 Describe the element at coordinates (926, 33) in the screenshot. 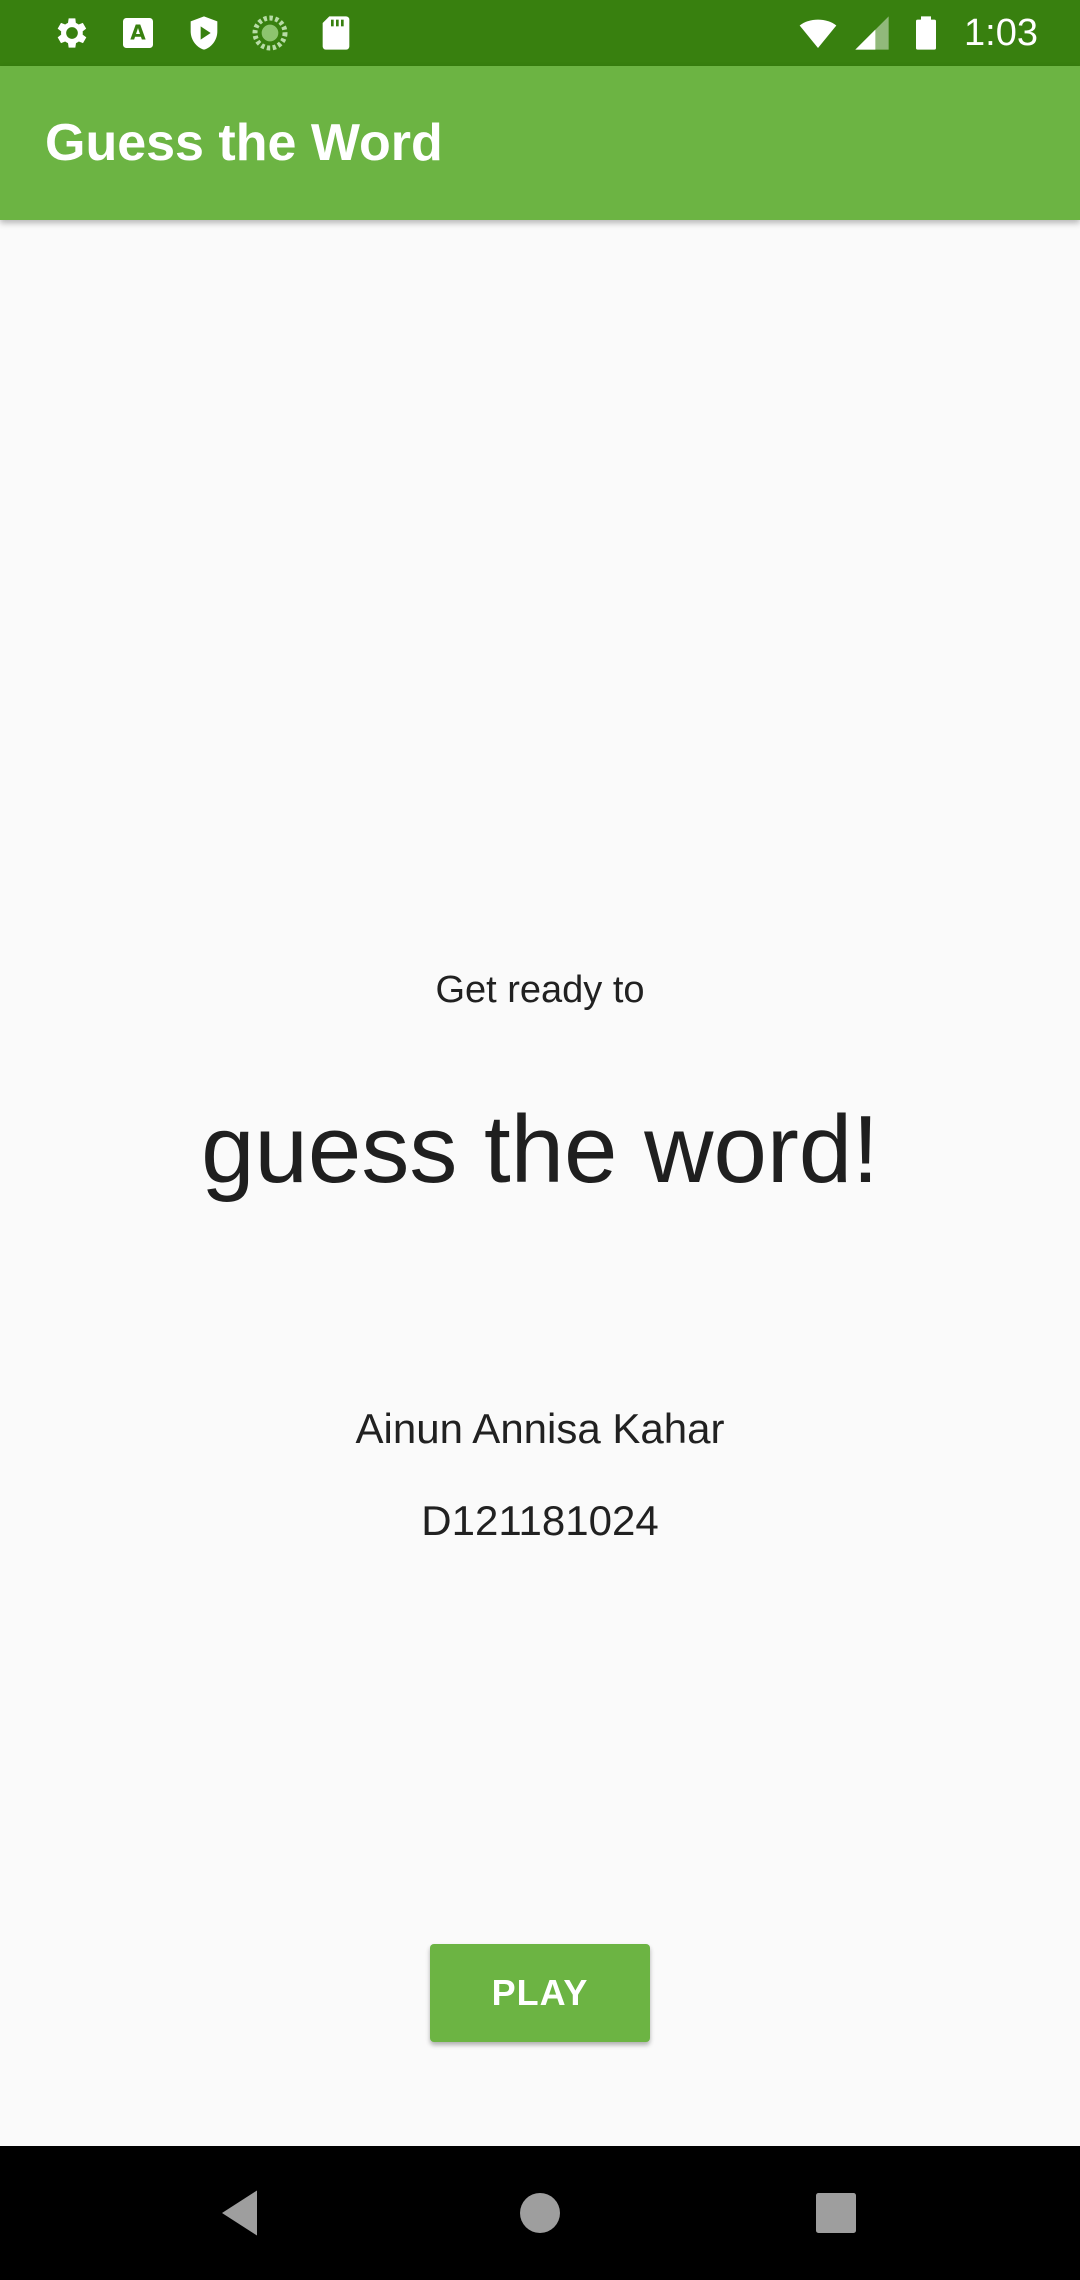

I see `battery-icon` at that location.